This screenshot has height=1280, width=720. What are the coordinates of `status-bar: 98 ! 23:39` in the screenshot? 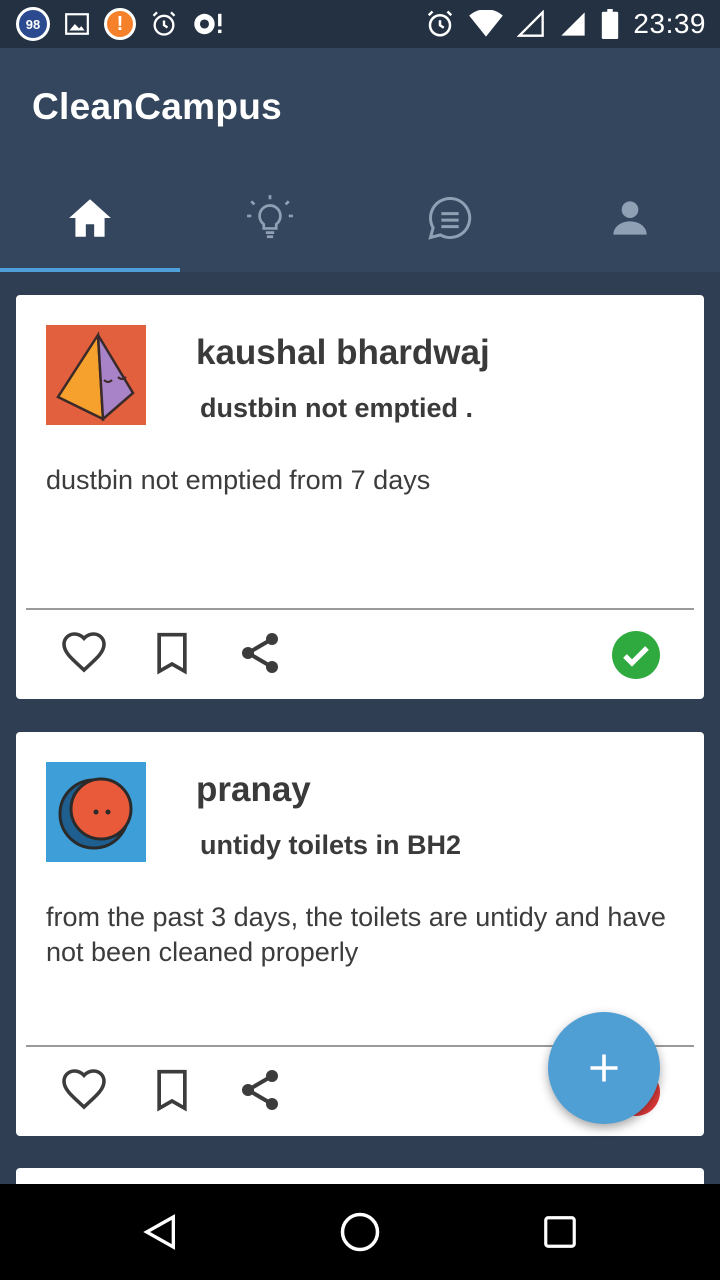 It's located at (360, 24).